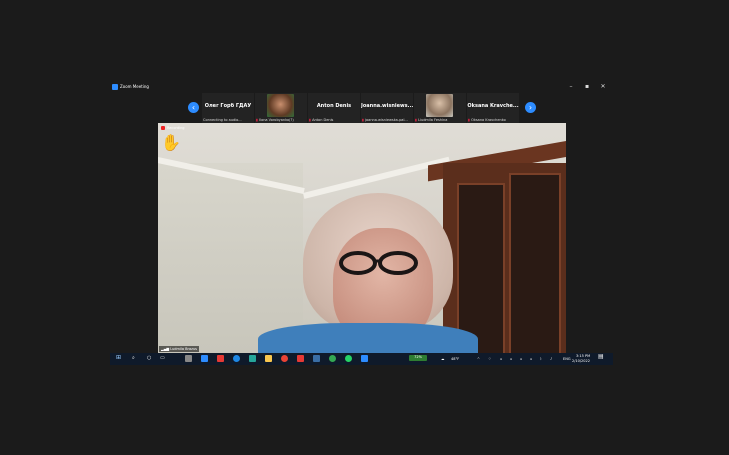  What do you see at coordinates (603, 87) in the screenshot?
I see `close-button: ✕` at bounding box center [603, 87].